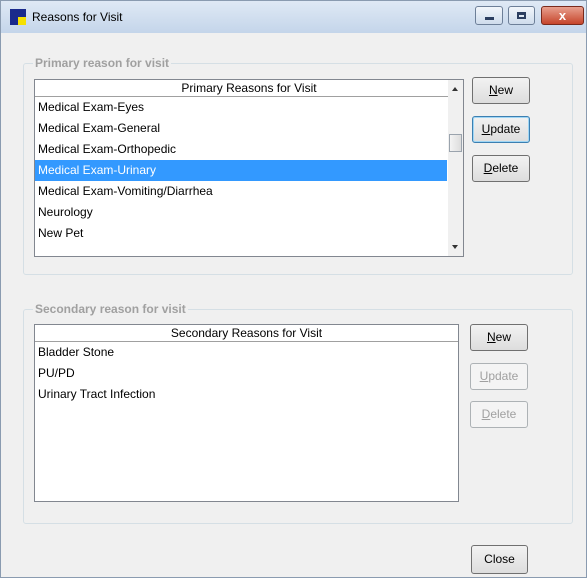  What do you see at coordinates (501, 129) in the screenshot?
I see `primary-update-button: Update` at bounding box center [501, 129].